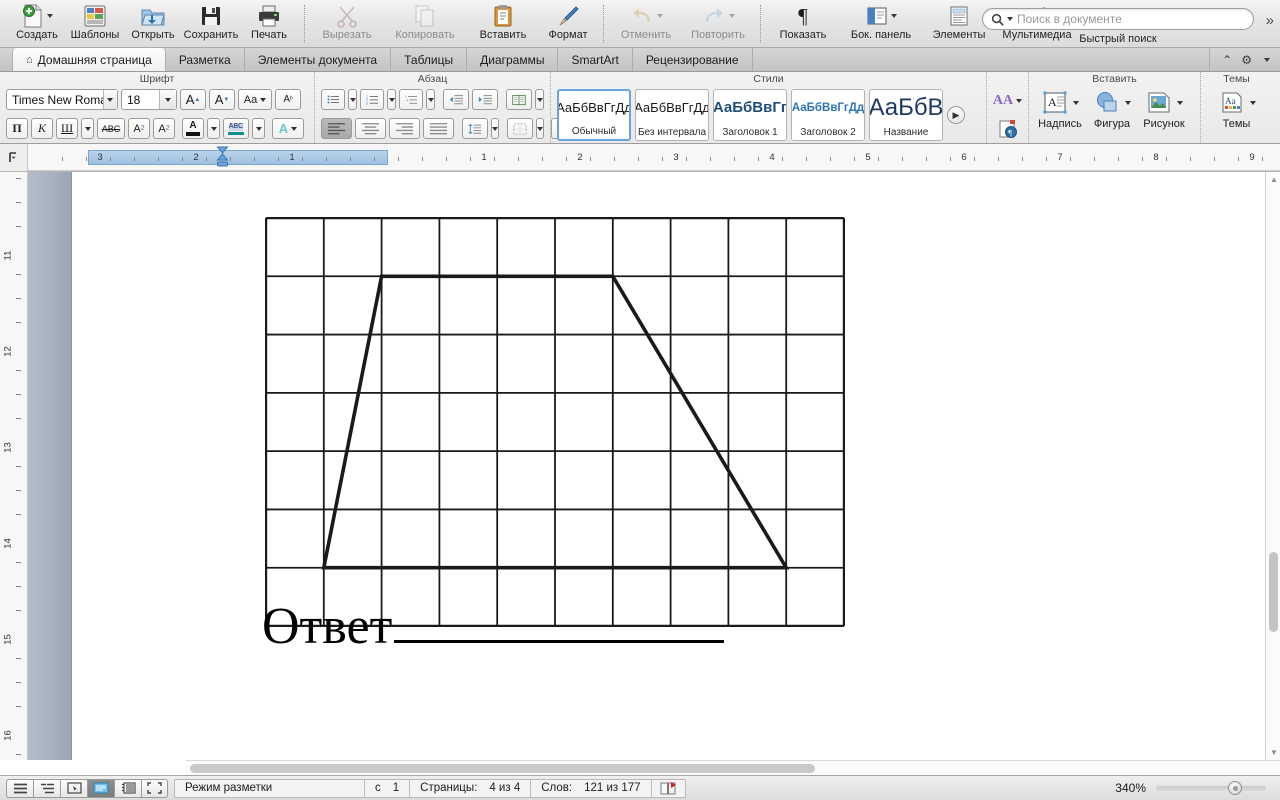 The width and height of the screenshot is (1280, 800). Describe the element at coordinates (149, 99) in the screenshot. I see `font-size-combo: 18` at that location.